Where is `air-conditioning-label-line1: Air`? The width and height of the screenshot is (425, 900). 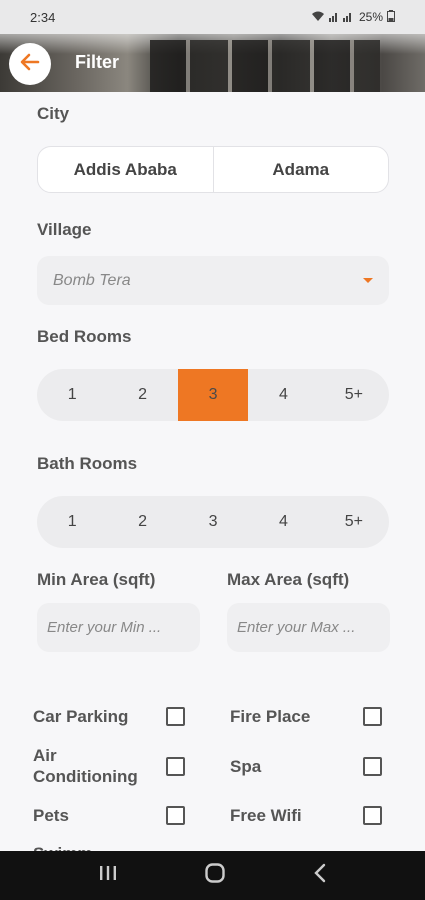
air-conditioning-label-line1: Air is located at coordinates (45, 755).